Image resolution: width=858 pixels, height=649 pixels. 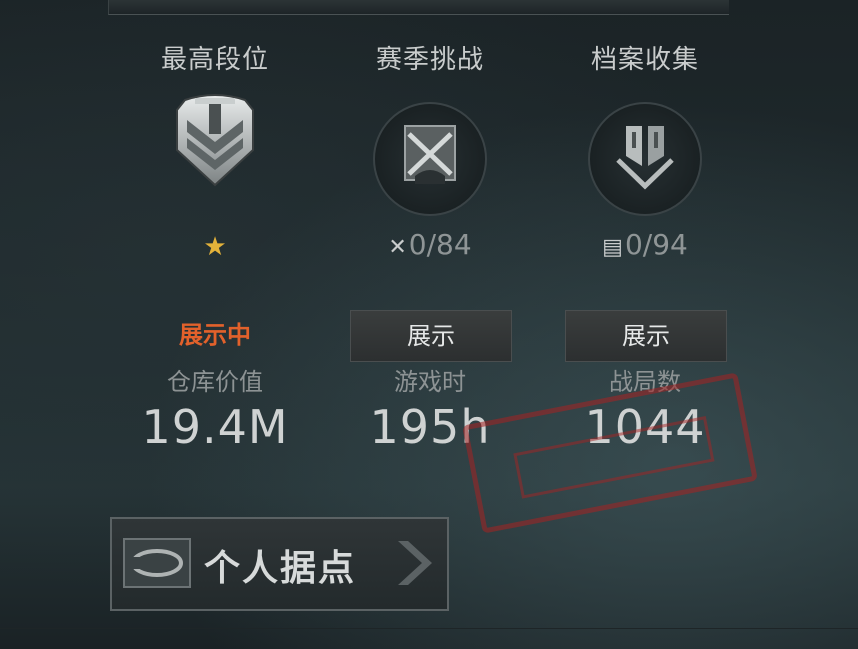 I want to click on stat-label: 游戏时, so click(x=430, y=382).